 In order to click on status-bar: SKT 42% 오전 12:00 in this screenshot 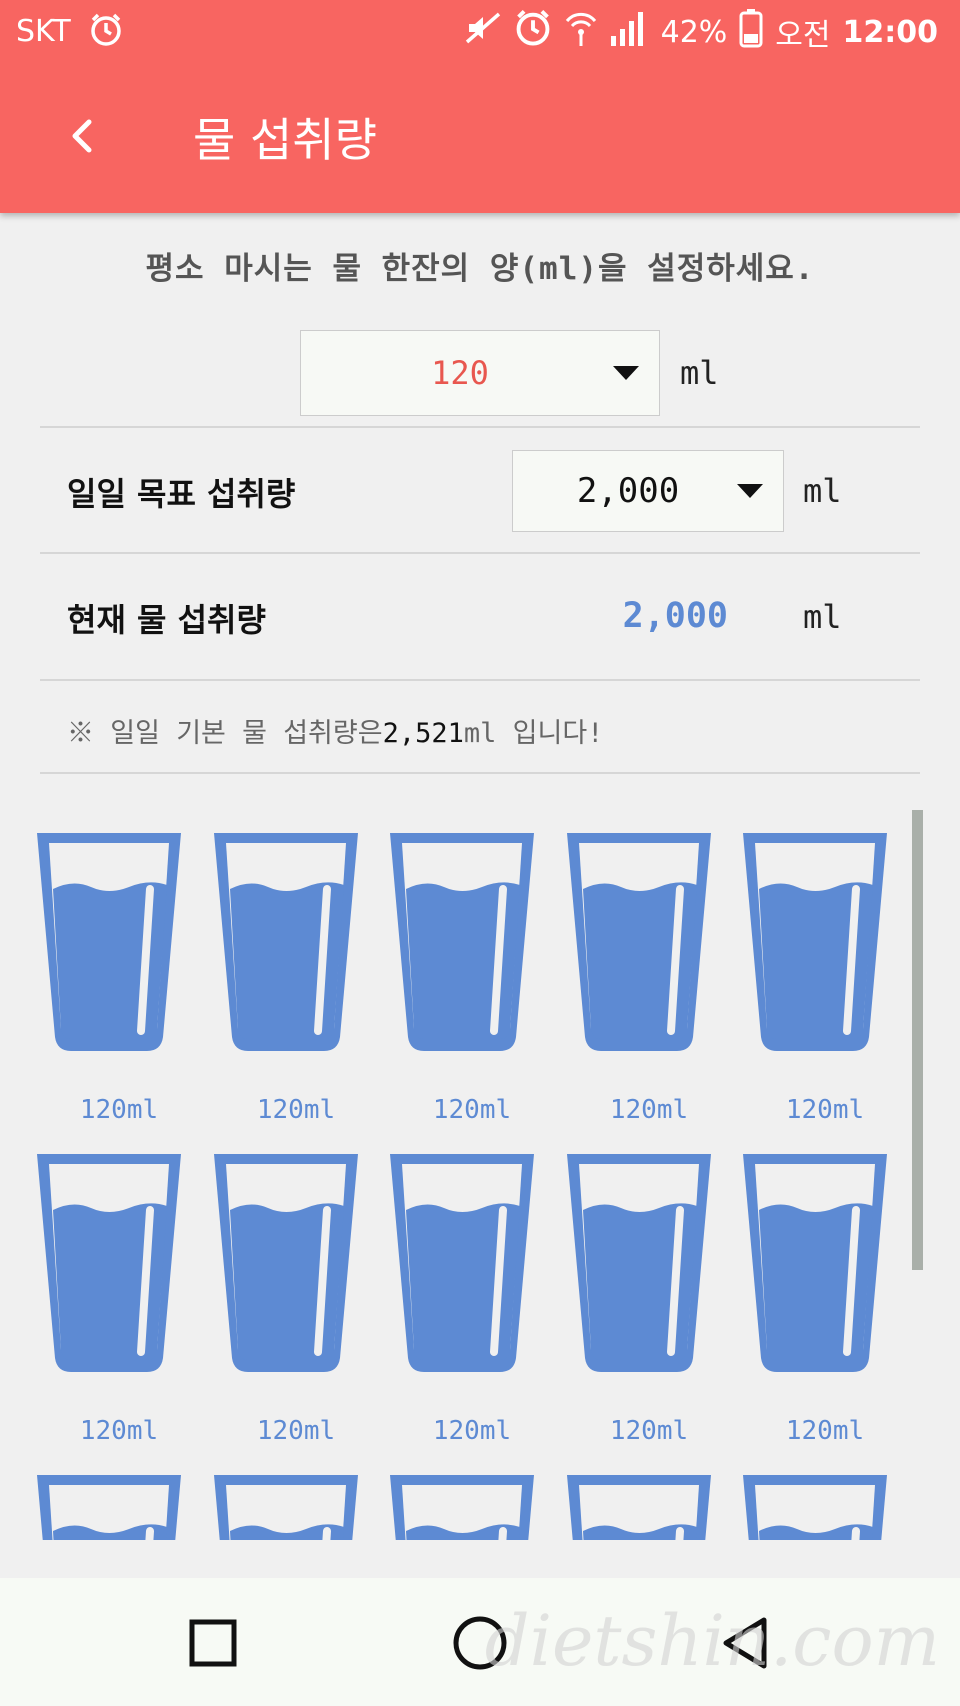, I will do `click(480, 33)`.